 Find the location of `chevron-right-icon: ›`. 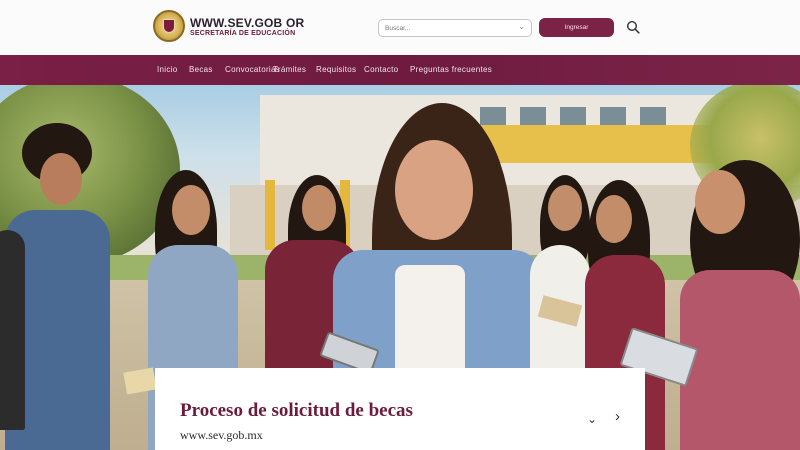

chevron-right-icon: › is located at coordinates (617, 416).